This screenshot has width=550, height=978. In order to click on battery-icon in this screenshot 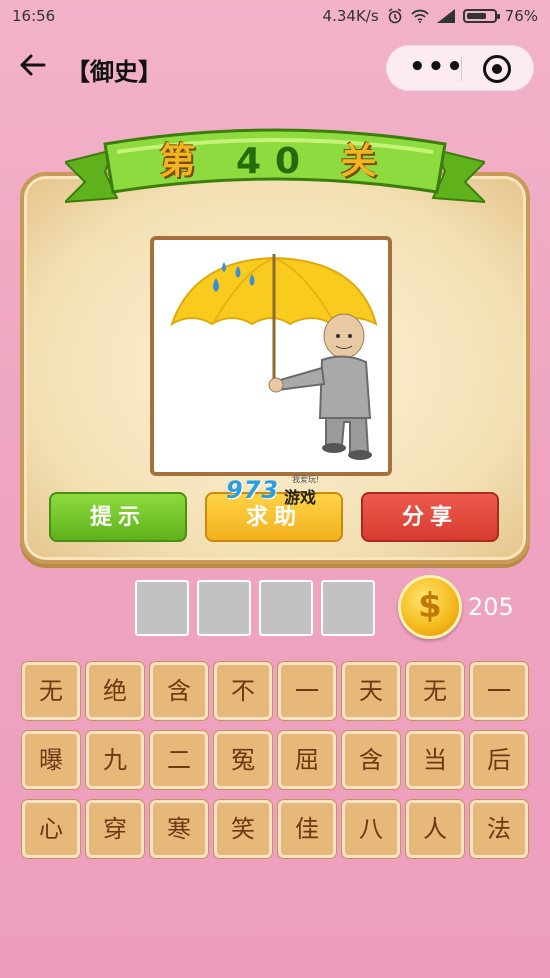, I will do `click(481, 16)`.